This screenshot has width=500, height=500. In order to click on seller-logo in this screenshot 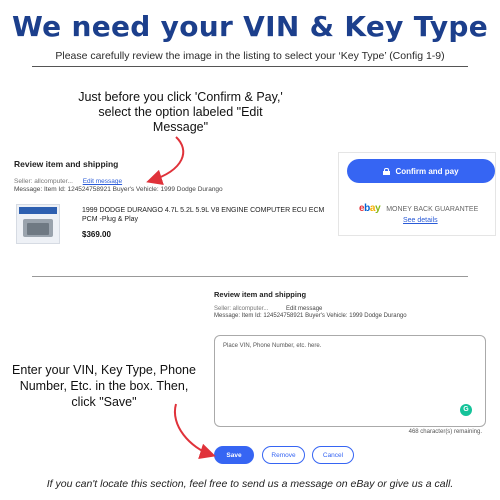, I will do `click(38, 210)`.